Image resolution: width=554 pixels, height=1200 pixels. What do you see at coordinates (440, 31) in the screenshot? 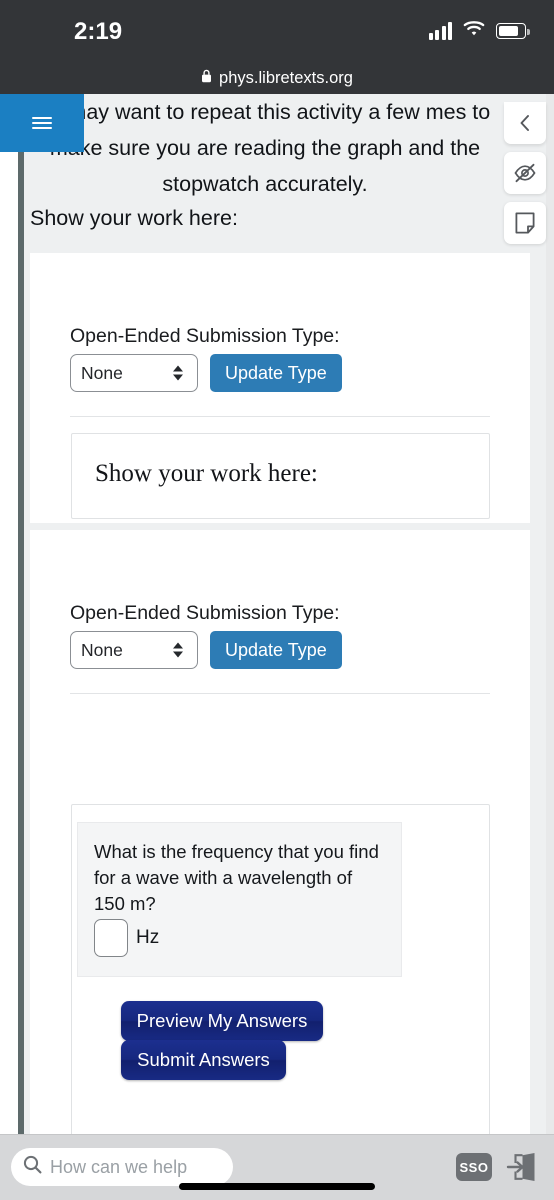
I see `cellular-signal-icon` at bounding box center [440, 31].